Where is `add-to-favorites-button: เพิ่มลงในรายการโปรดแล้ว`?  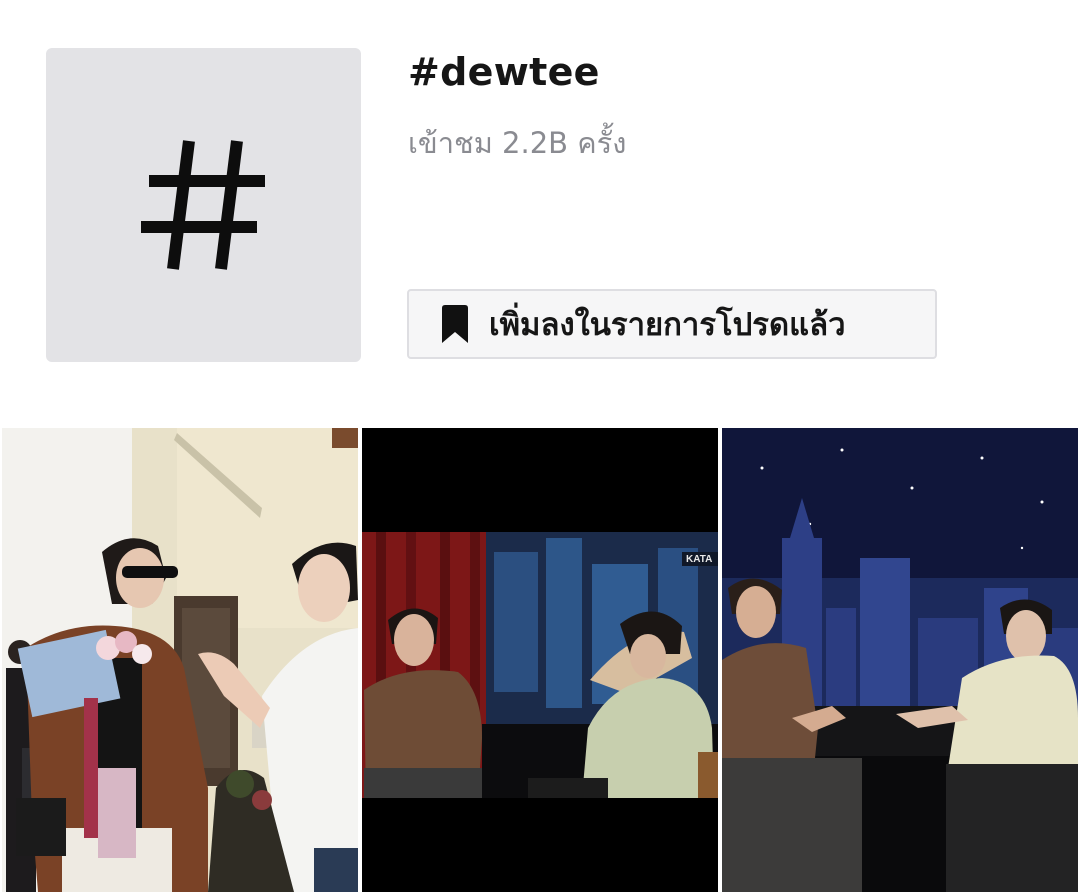
add-to-favorites-button: เพิ่มลงในรายการโปรดแล้ว is located at coordinates (672, 324).